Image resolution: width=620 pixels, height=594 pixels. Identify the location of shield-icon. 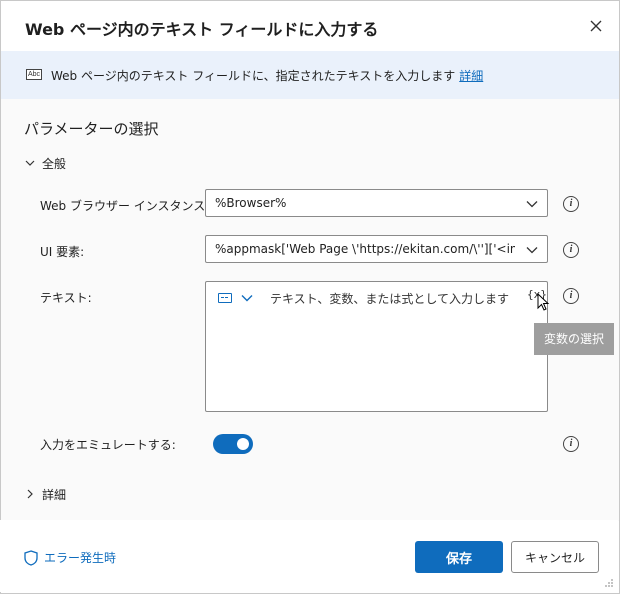
(31, 557).